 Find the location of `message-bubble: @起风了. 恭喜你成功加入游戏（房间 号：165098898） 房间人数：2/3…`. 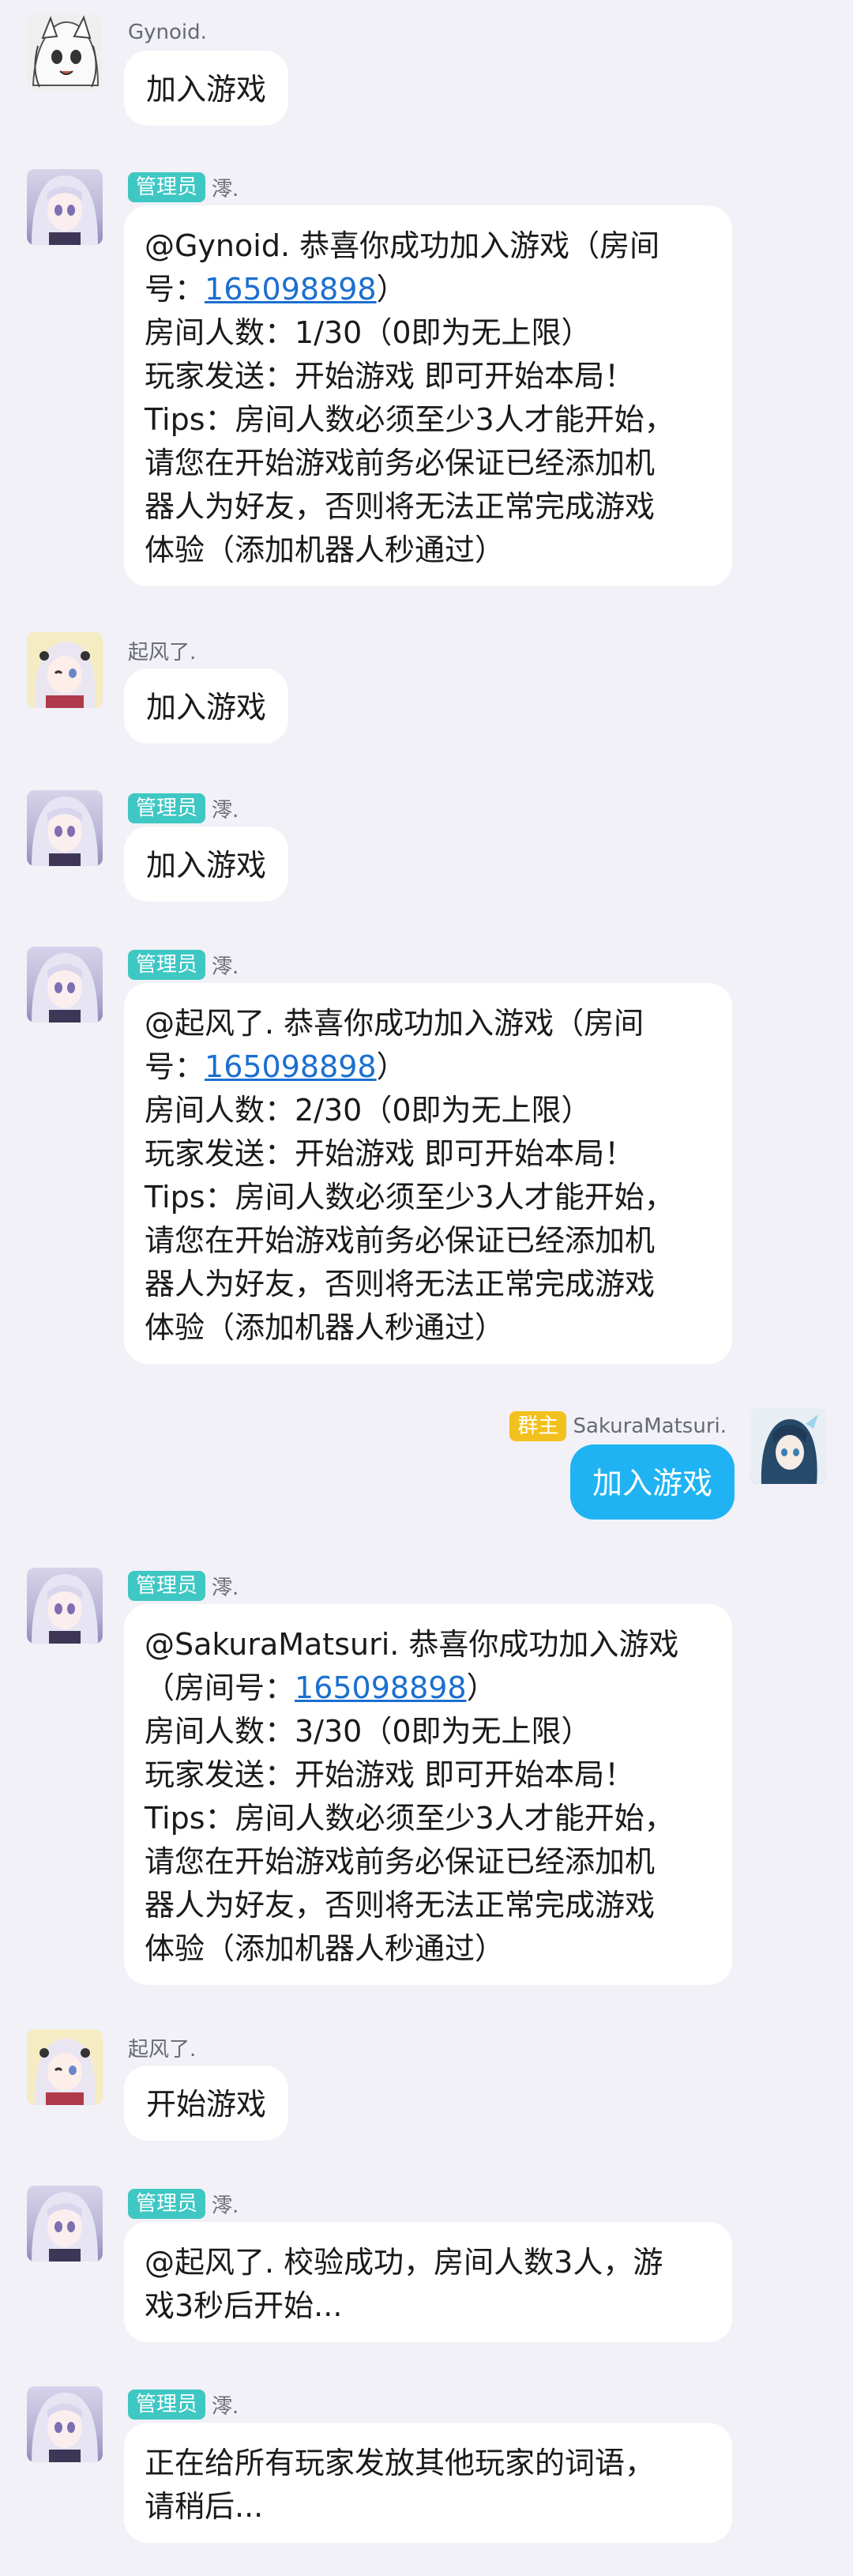

message-bubble: @起风了. 恭喜你成功加入游戏（房间 号：165098898） 房间人数：2/3… is located at coordinates (428, 1173).